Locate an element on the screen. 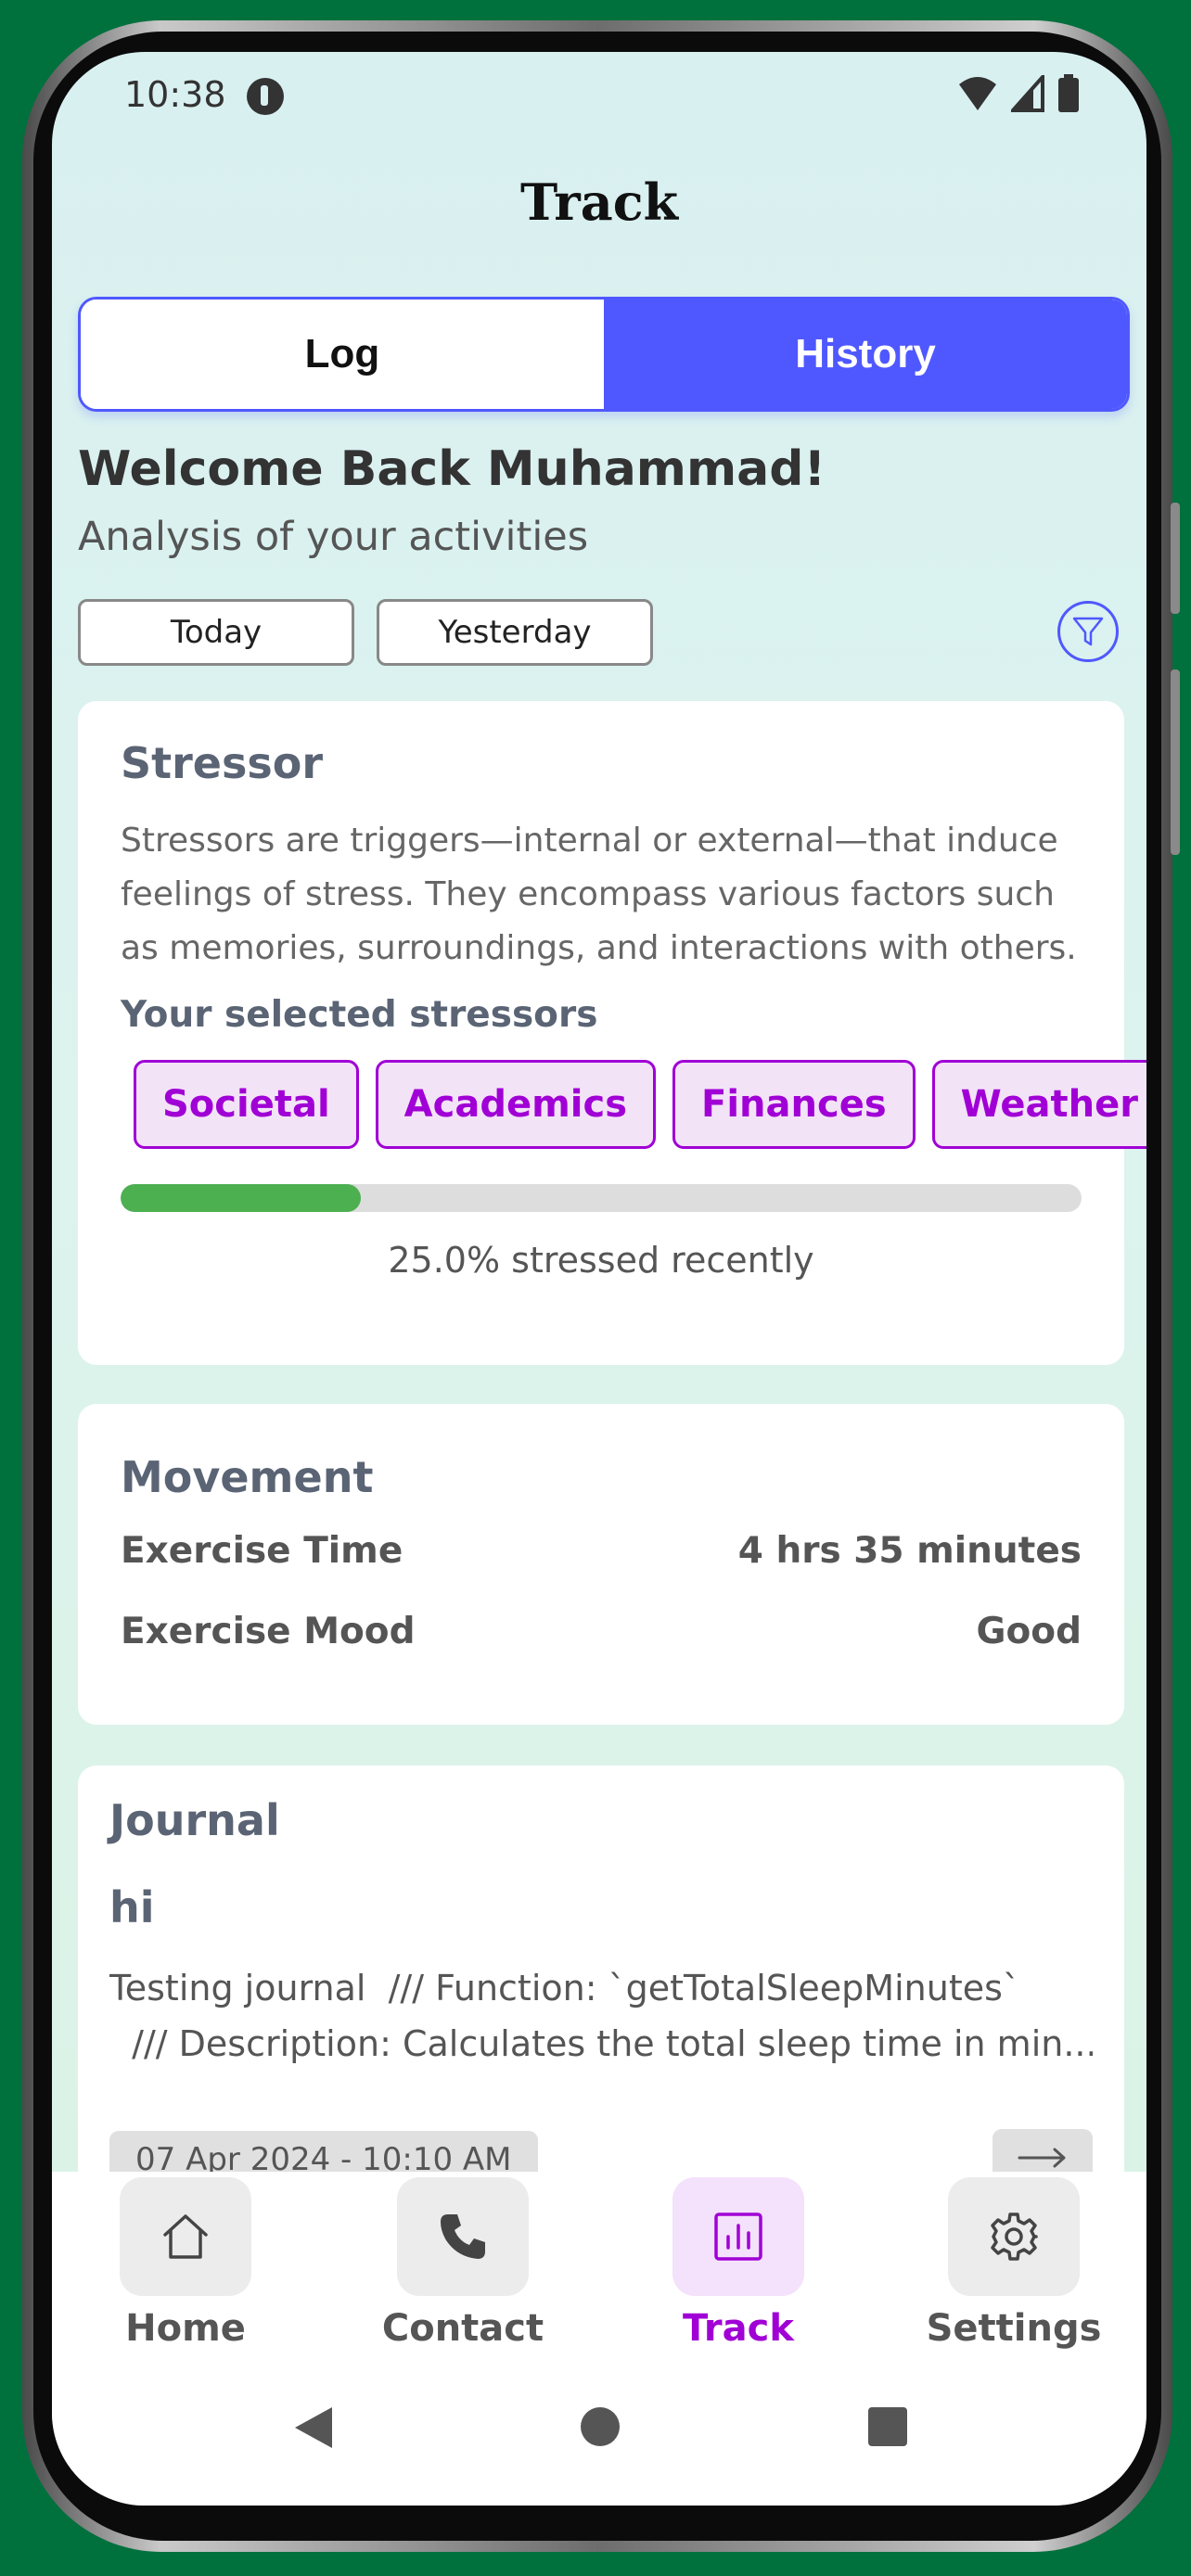 The height and width of the screenshot is (2576, 1191). gear-icon is located at coordinates (1014, 2237).